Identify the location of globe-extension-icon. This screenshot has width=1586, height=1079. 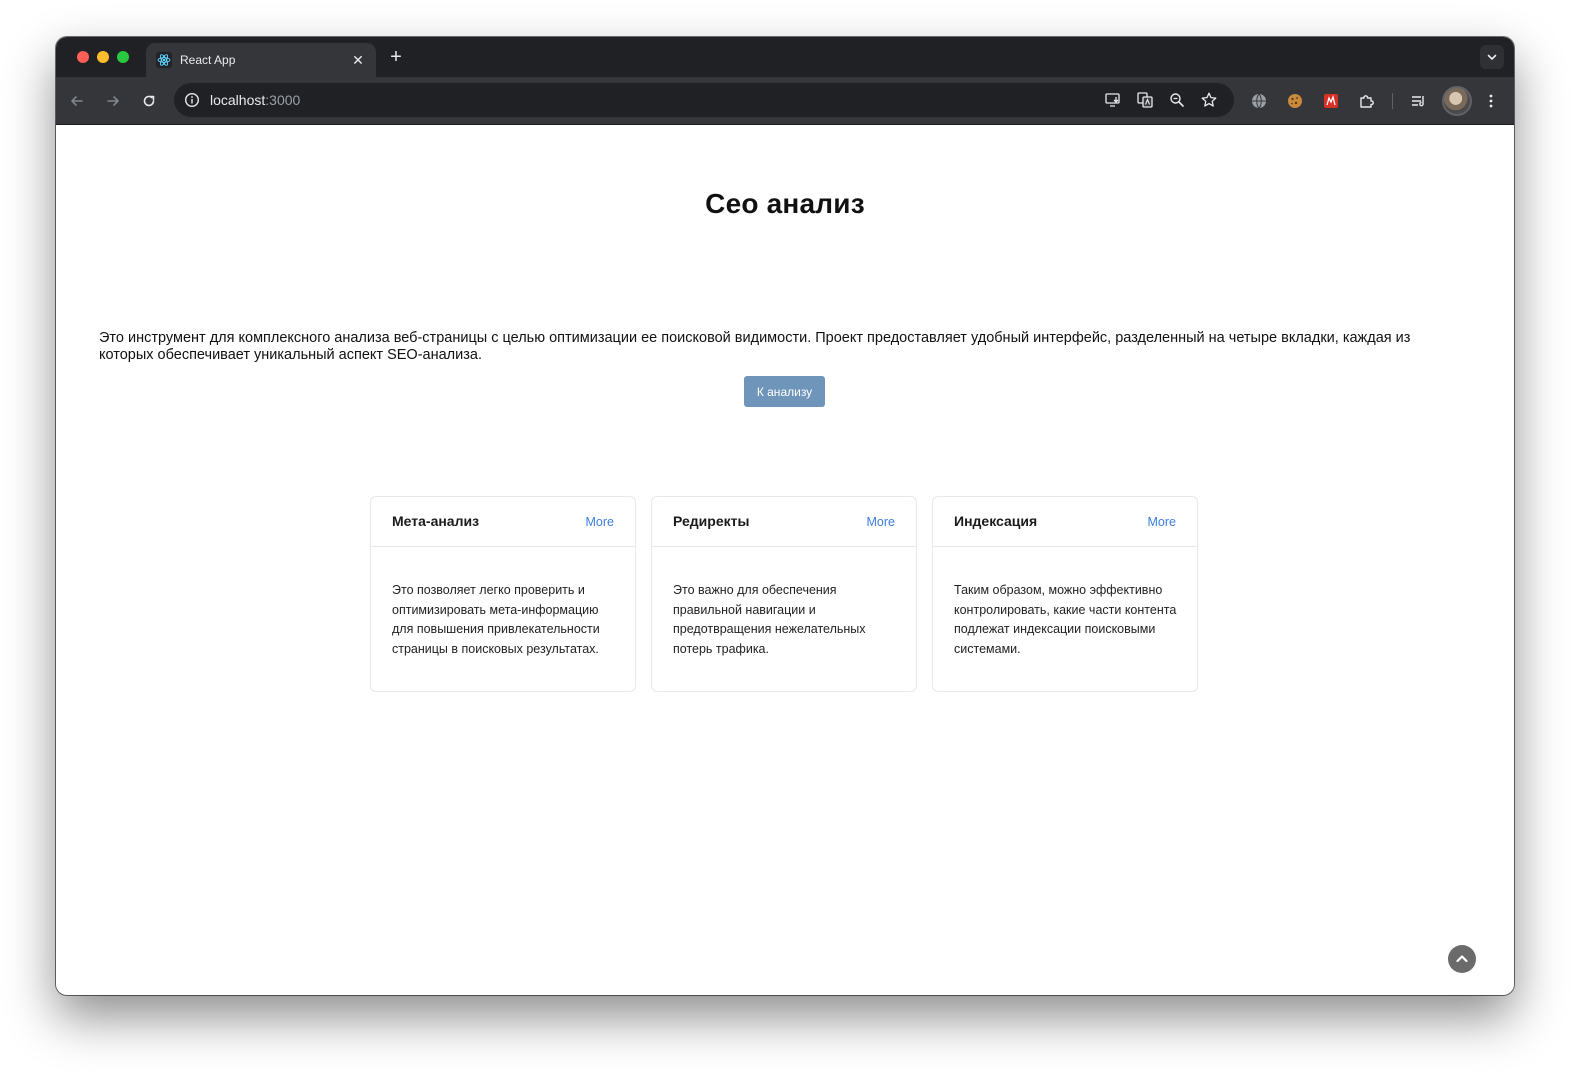
(1259, 101).